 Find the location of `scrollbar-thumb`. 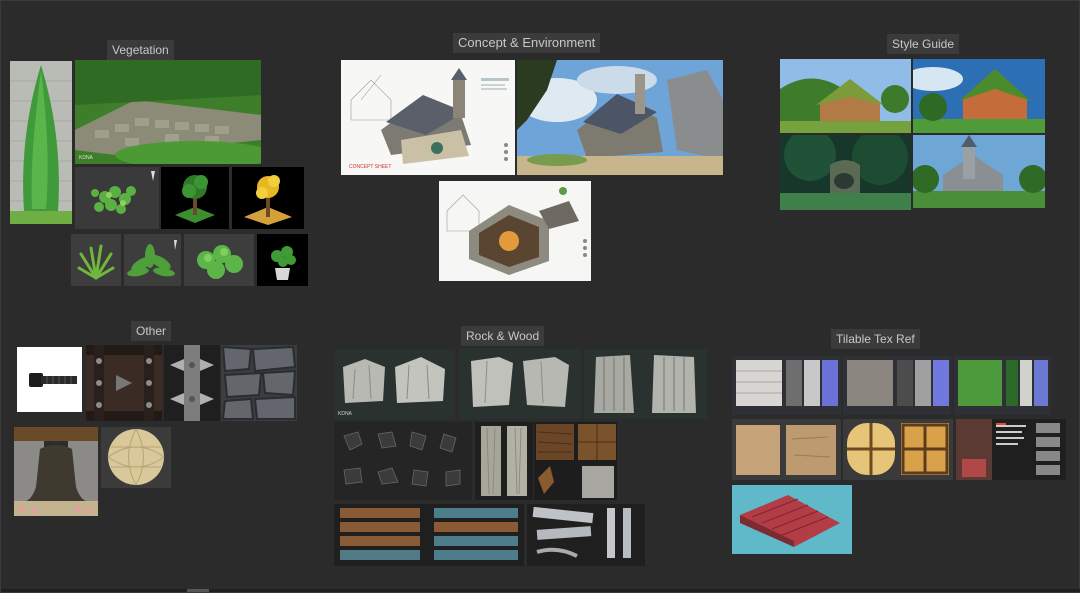

scrollbar-thumb is located at coordinates (198, 590).